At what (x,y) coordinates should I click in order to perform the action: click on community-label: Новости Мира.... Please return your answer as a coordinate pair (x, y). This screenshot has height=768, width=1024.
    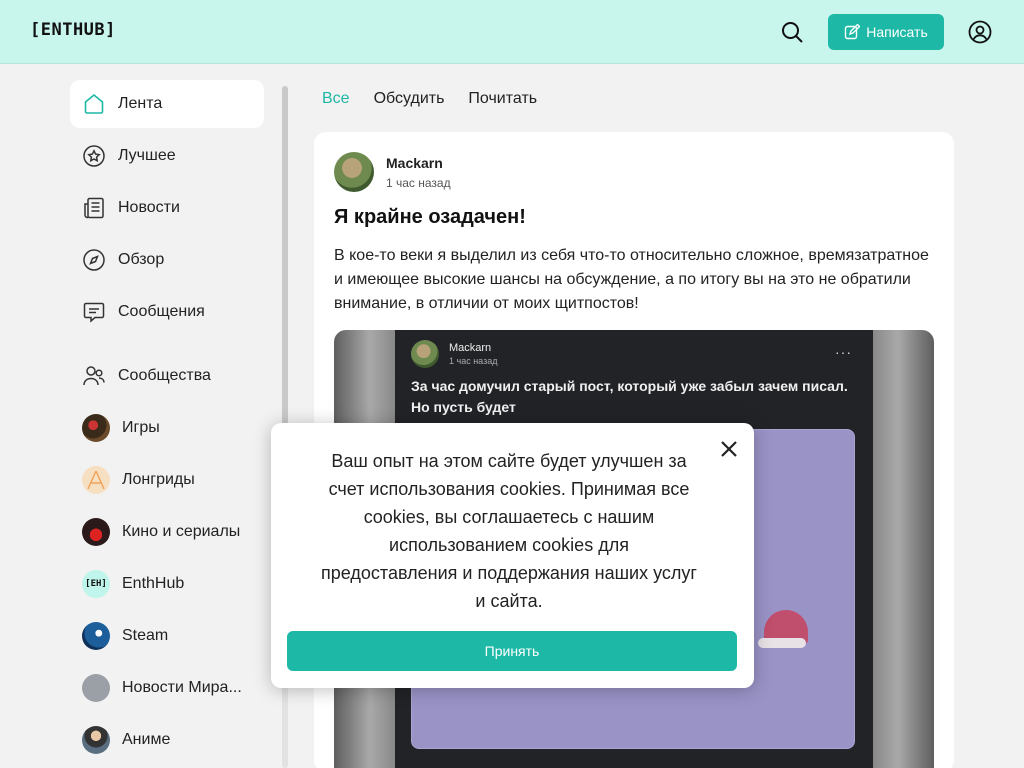
    Looking at the image, I should click on (182, 687).